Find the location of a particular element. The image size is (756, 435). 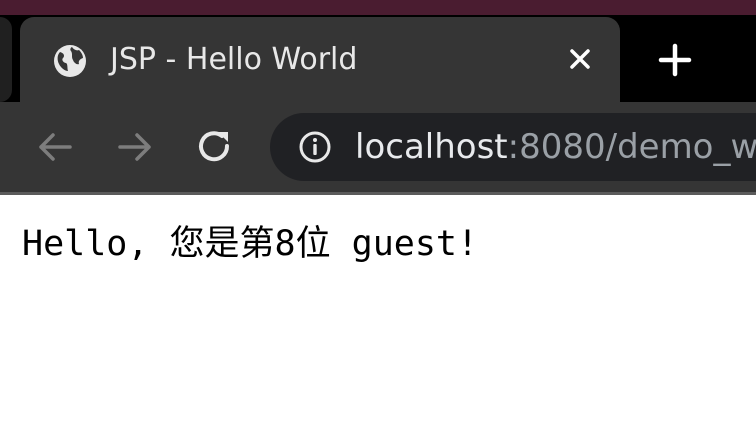

page-text: Hello, 您是第8位 guest! is located at coordinates (250, 244).